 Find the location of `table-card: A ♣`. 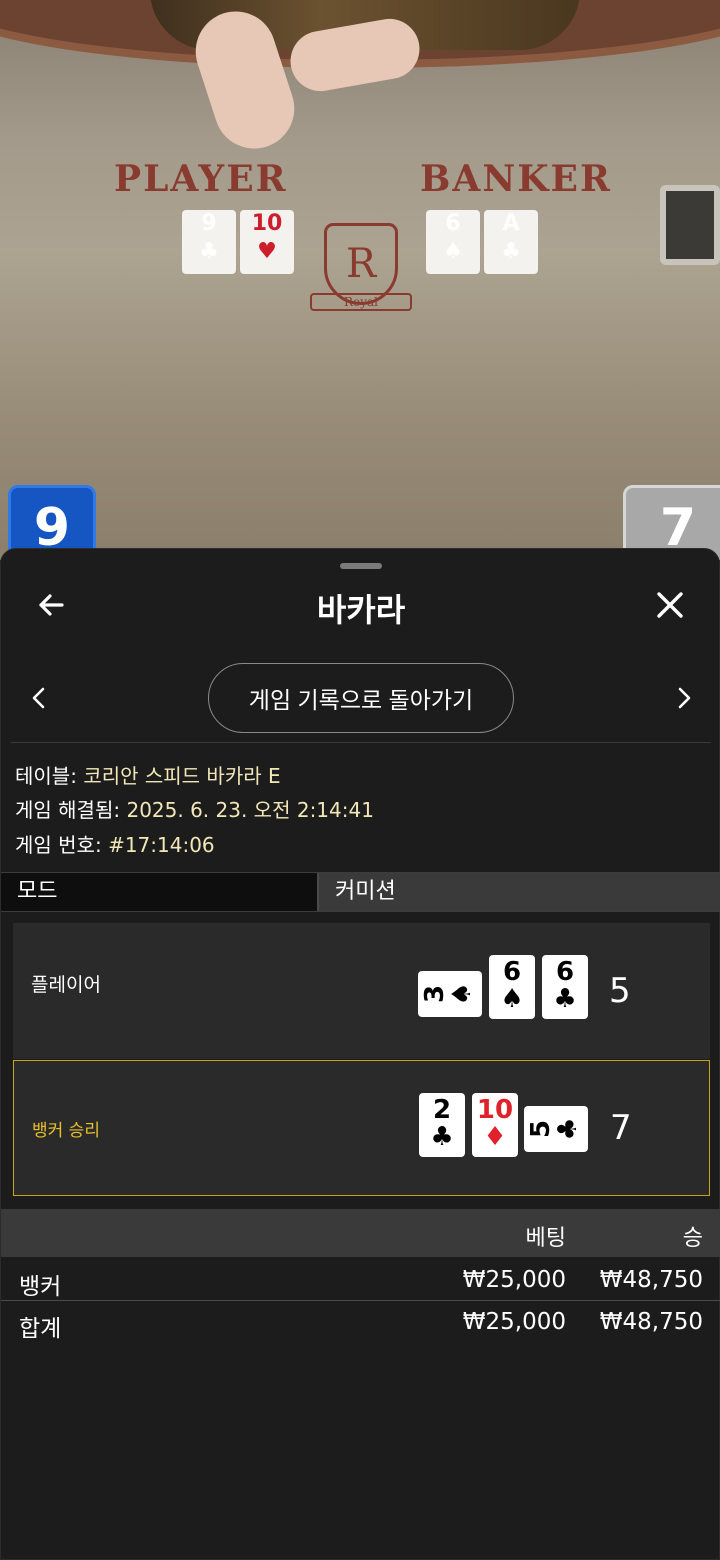

table-card: A ♣ is located at coordinates (511, 242).